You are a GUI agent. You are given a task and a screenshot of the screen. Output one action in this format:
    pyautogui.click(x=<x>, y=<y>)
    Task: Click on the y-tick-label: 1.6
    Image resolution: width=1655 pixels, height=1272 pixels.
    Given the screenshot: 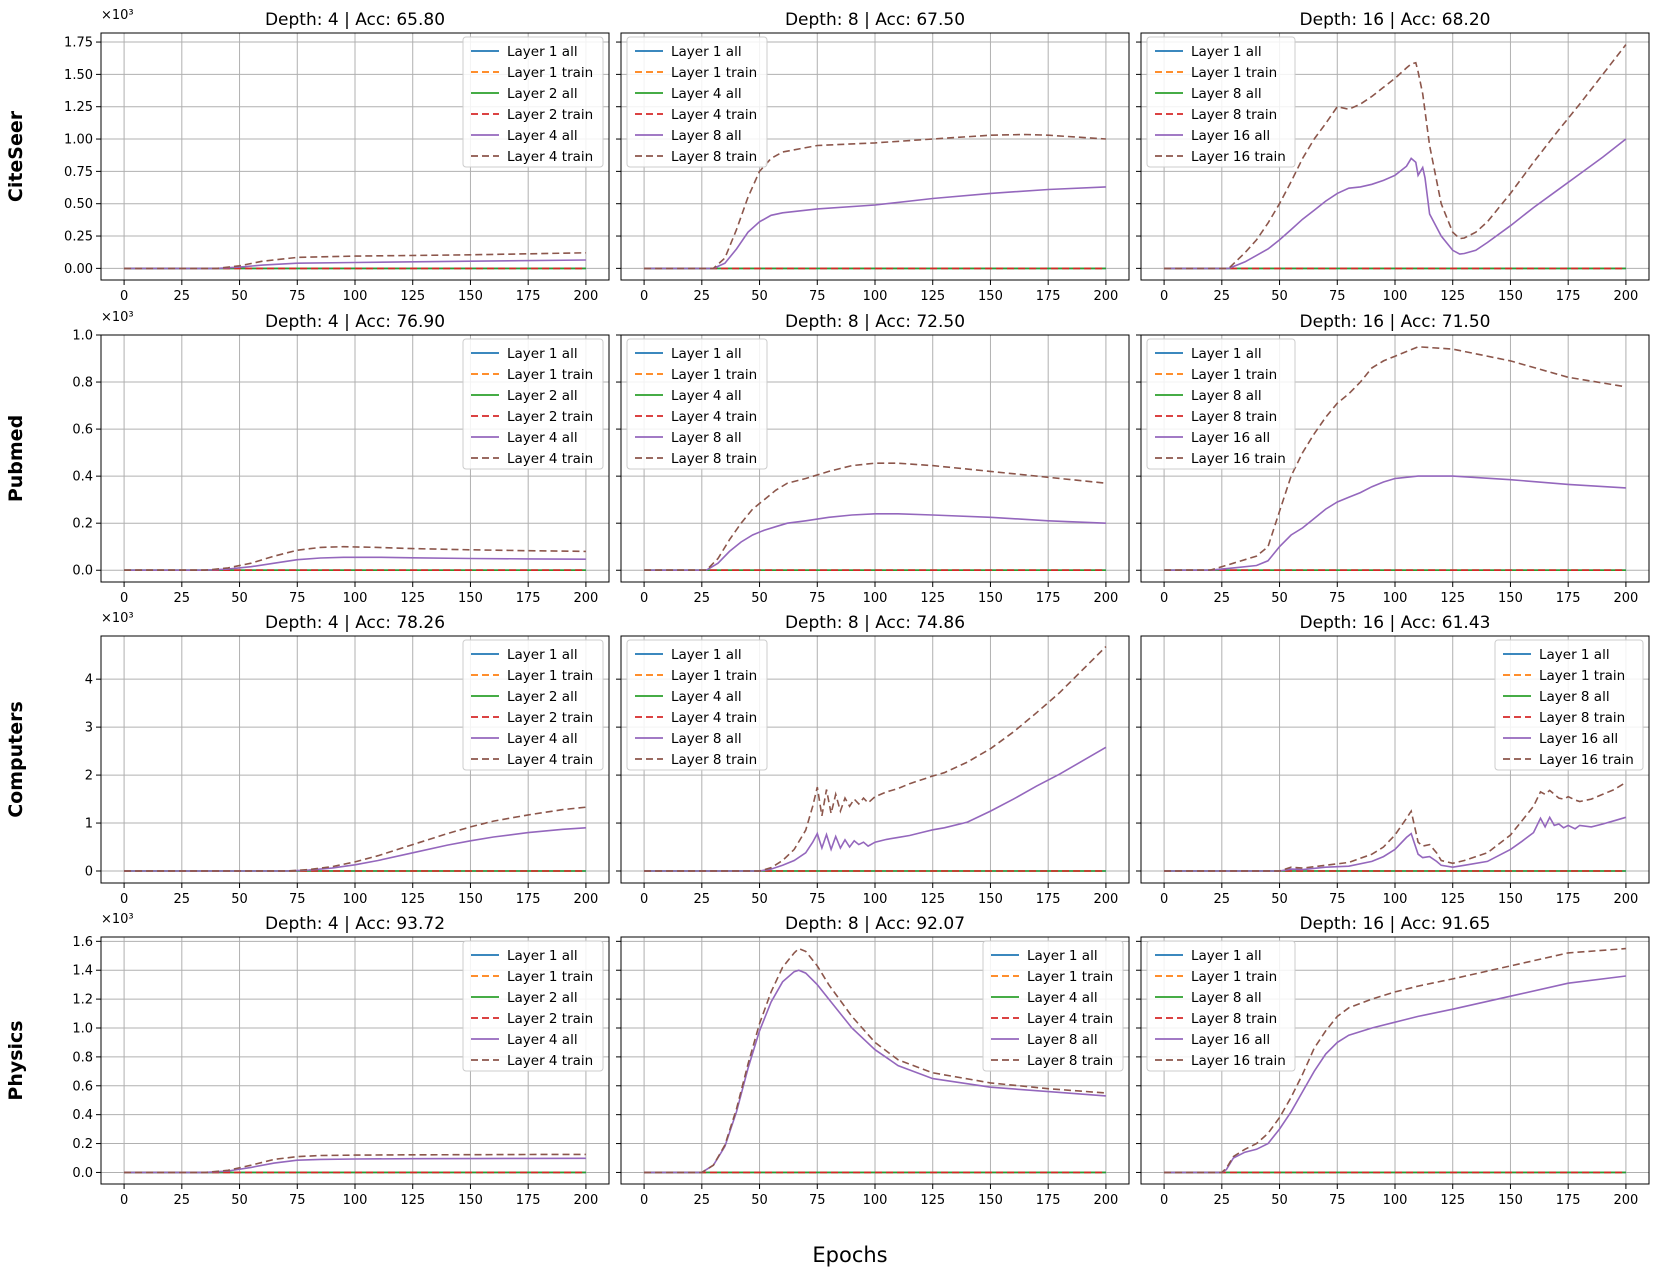 What is the action you would take?
    pyautogui.click(x=82, y=942)
    